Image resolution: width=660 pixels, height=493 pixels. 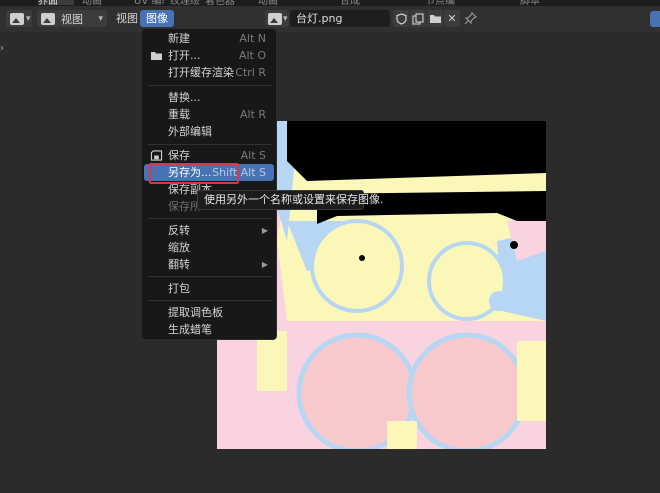 What do you see at coordinates (127, 18) in the screenshot?
I see `view-menu: 视图` at bounding box center [127, 18].